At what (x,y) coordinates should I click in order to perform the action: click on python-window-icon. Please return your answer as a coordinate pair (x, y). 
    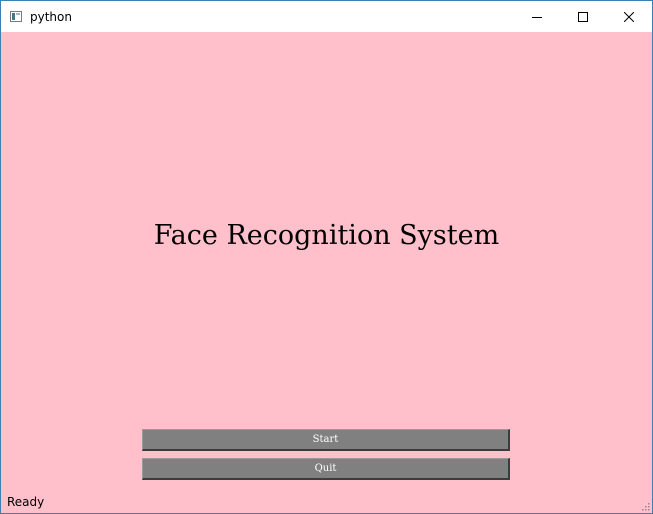
    Looking at the image, I should click on (16, 16).